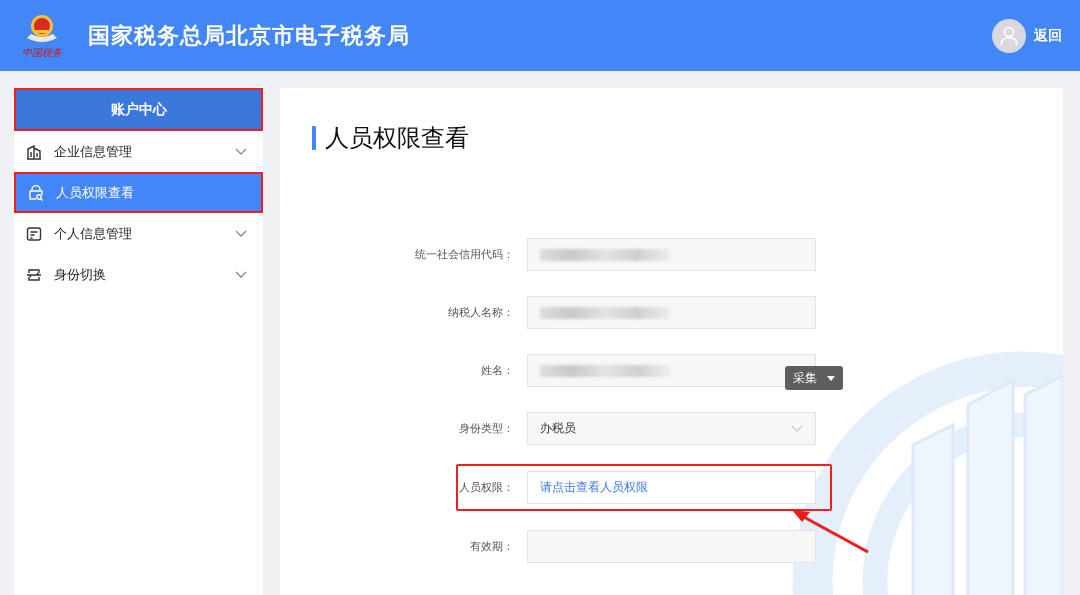 The height and width of the screenshot is (595, 1080). What do you see at coordinates (671, 487) in the screenshot?
I see `input-field: 请点击查看人员权限` at bounding box center [671, 487].